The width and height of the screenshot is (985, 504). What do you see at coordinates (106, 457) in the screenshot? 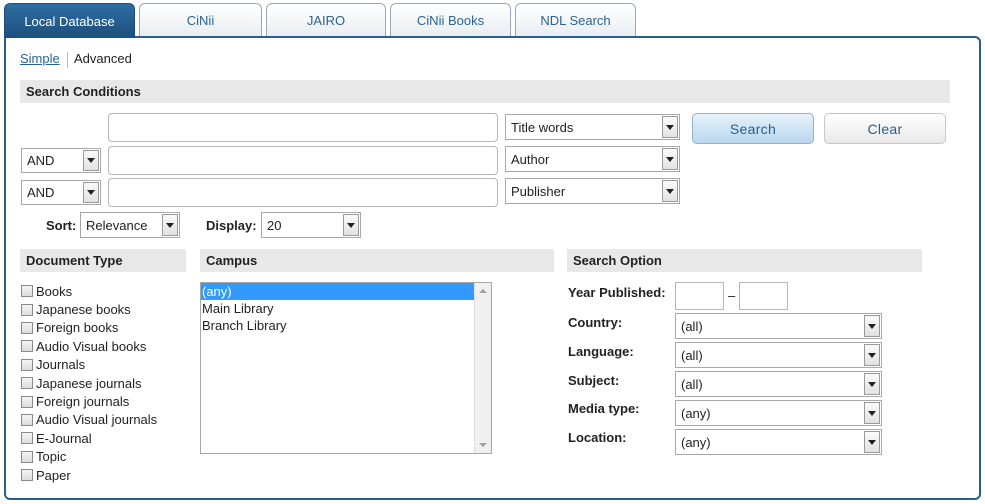
I see `document-type-topic: Topic` at bounding box center [106, 457].